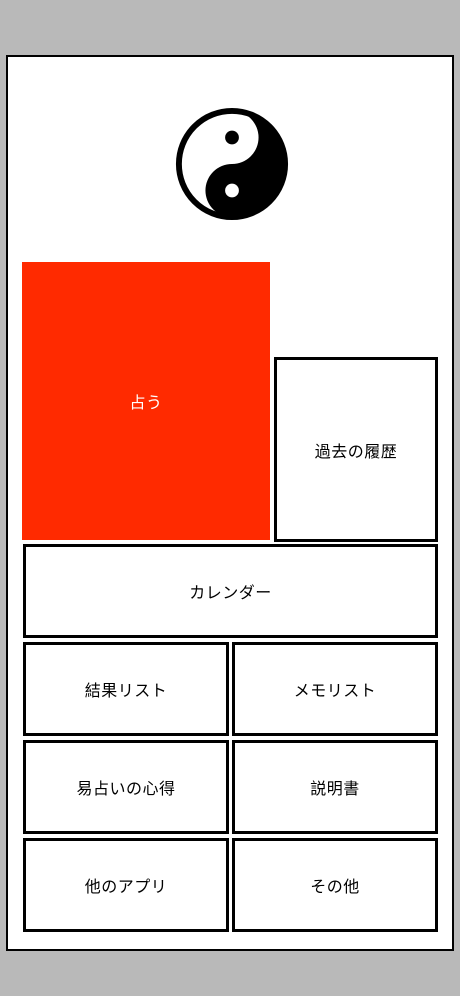  I want to click on memo-list-button: メモリスト, so click(335, 689).